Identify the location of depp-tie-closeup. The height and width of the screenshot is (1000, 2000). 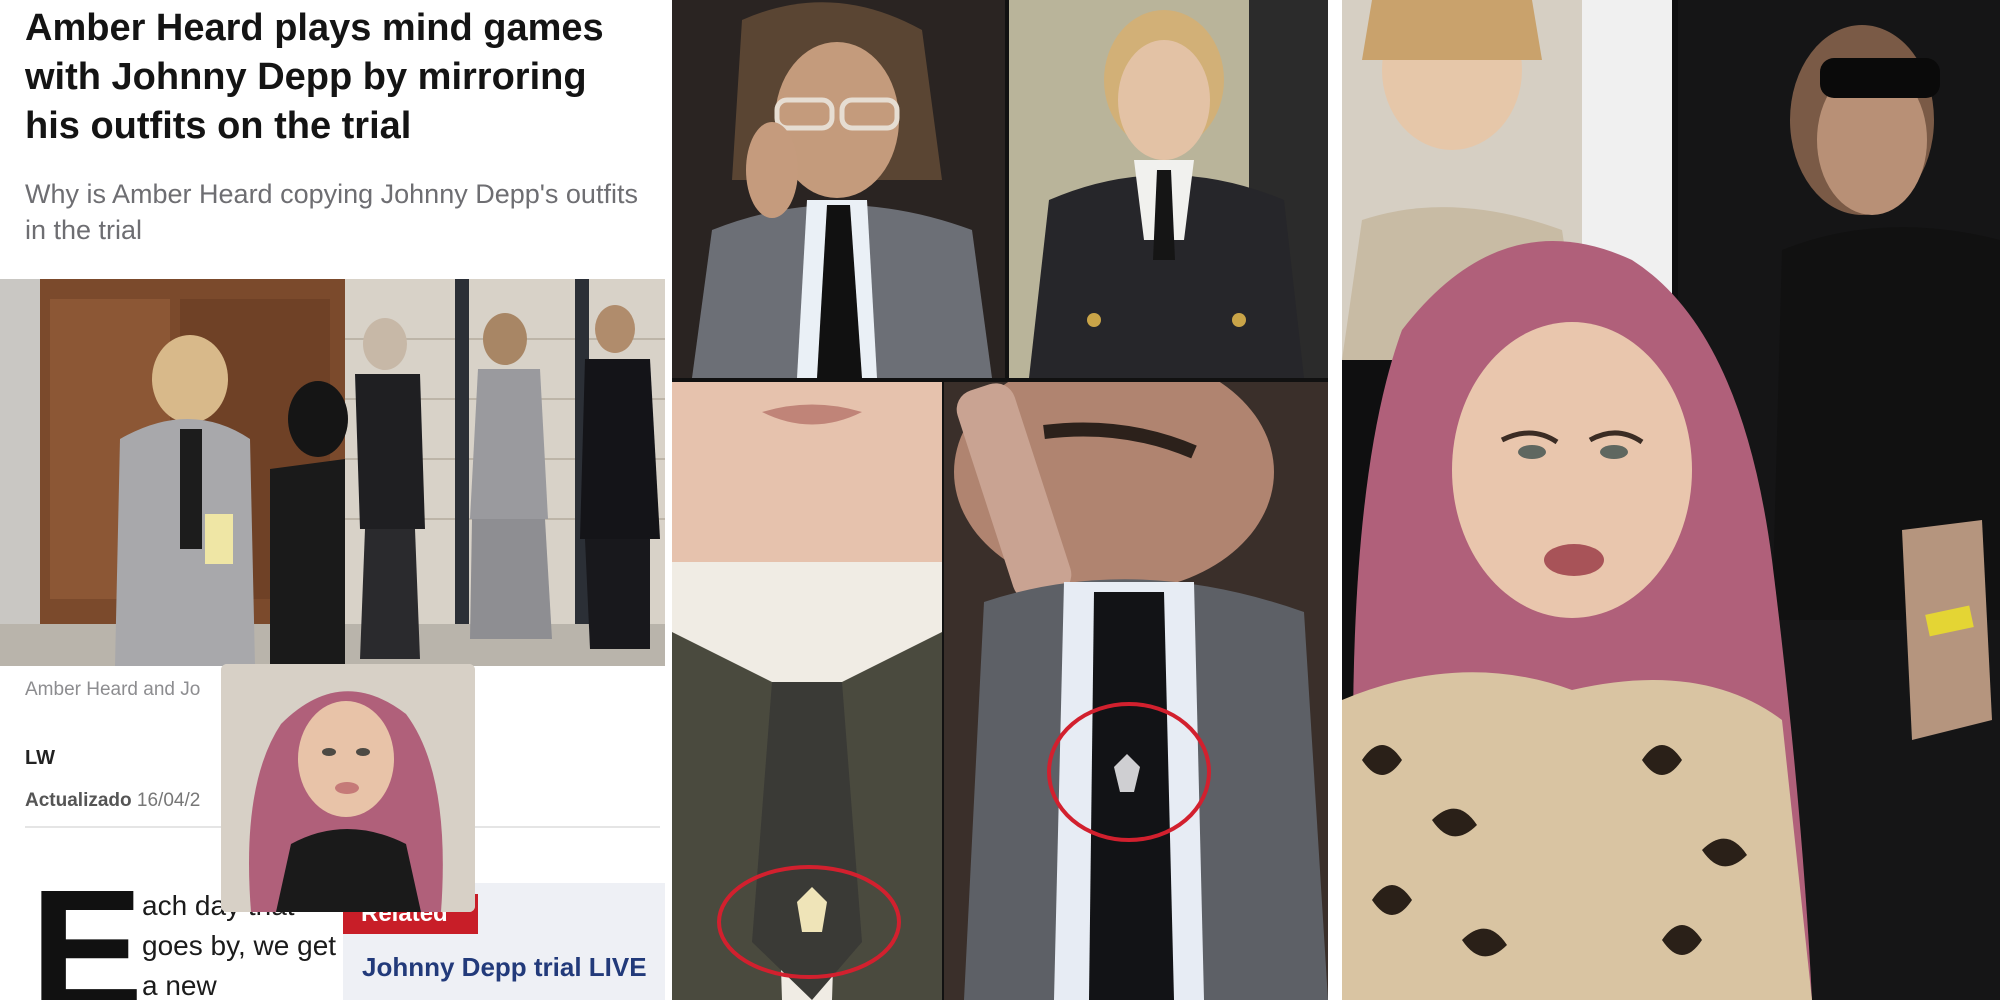
(1136, 691).